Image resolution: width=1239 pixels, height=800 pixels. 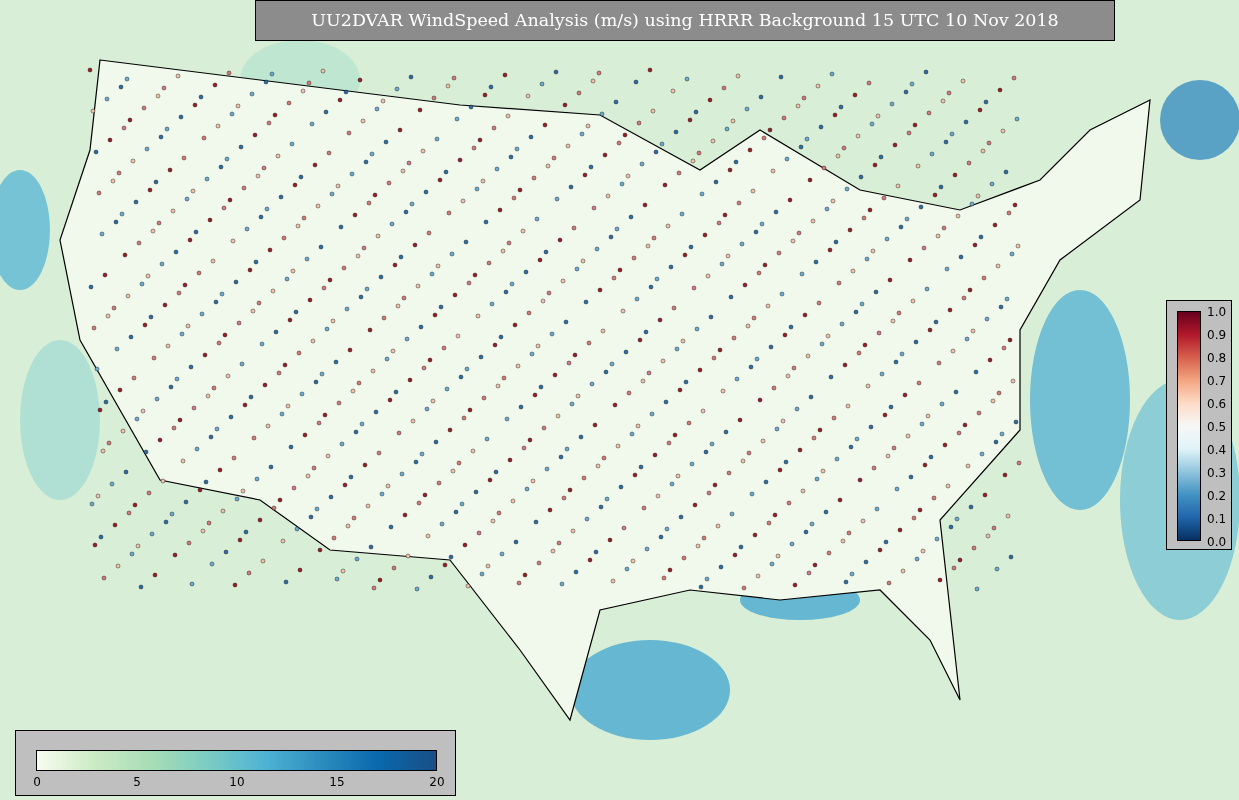 I want to click on colorbar-tick-label: 0, so click(x=37, y=782).